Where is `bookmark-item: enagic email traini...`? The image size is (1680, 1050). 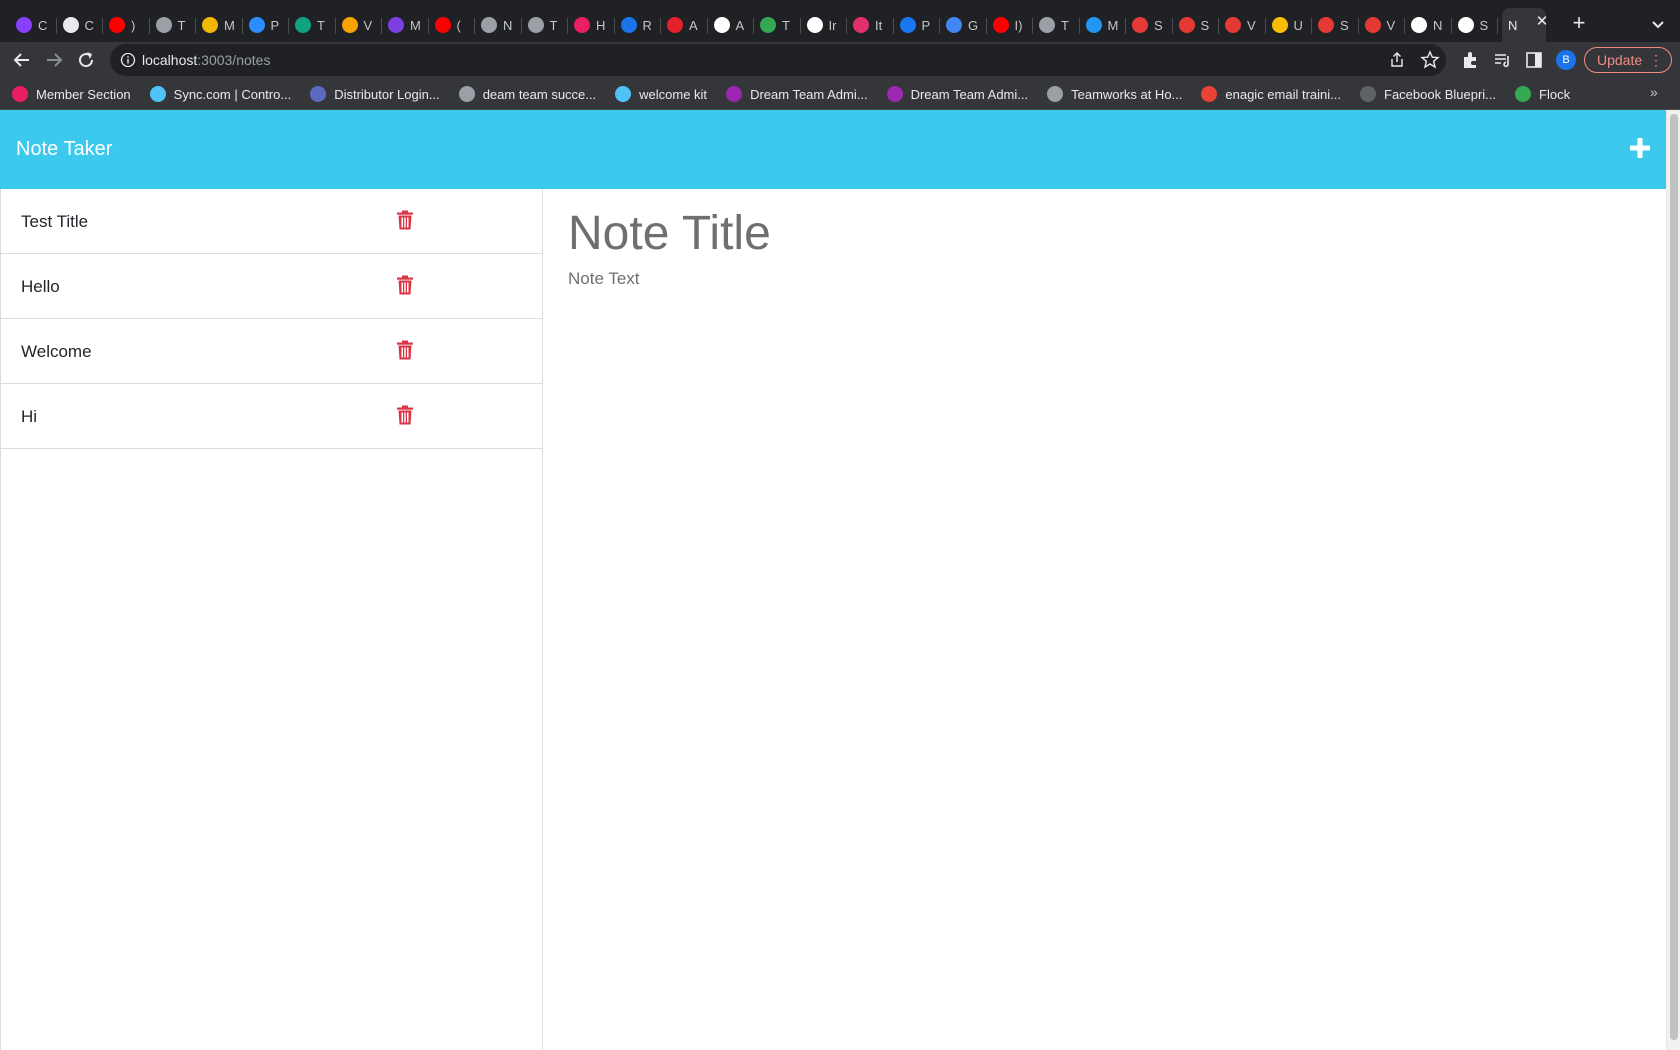
bookmark-item: enagic email traini... is located at coordinates (1271, 94).